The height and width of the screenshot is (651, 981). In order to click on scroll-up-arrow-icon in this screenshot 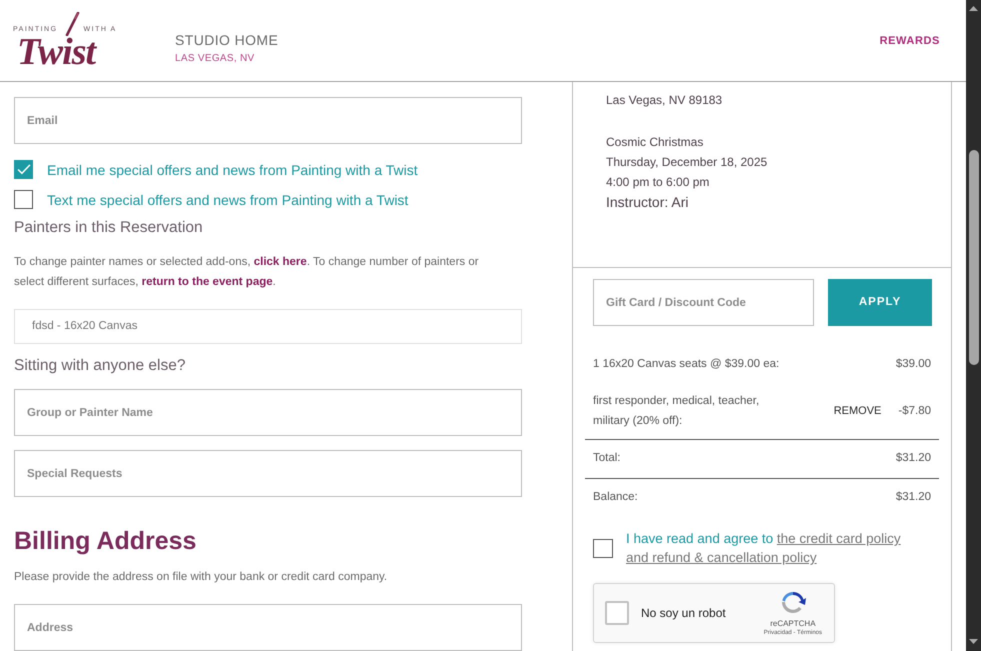, I will do `click(973, 8)`.